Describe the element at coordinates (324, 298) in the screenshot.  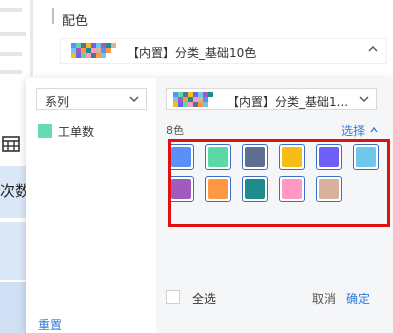
I see `cancel-button: 取消` at that location.